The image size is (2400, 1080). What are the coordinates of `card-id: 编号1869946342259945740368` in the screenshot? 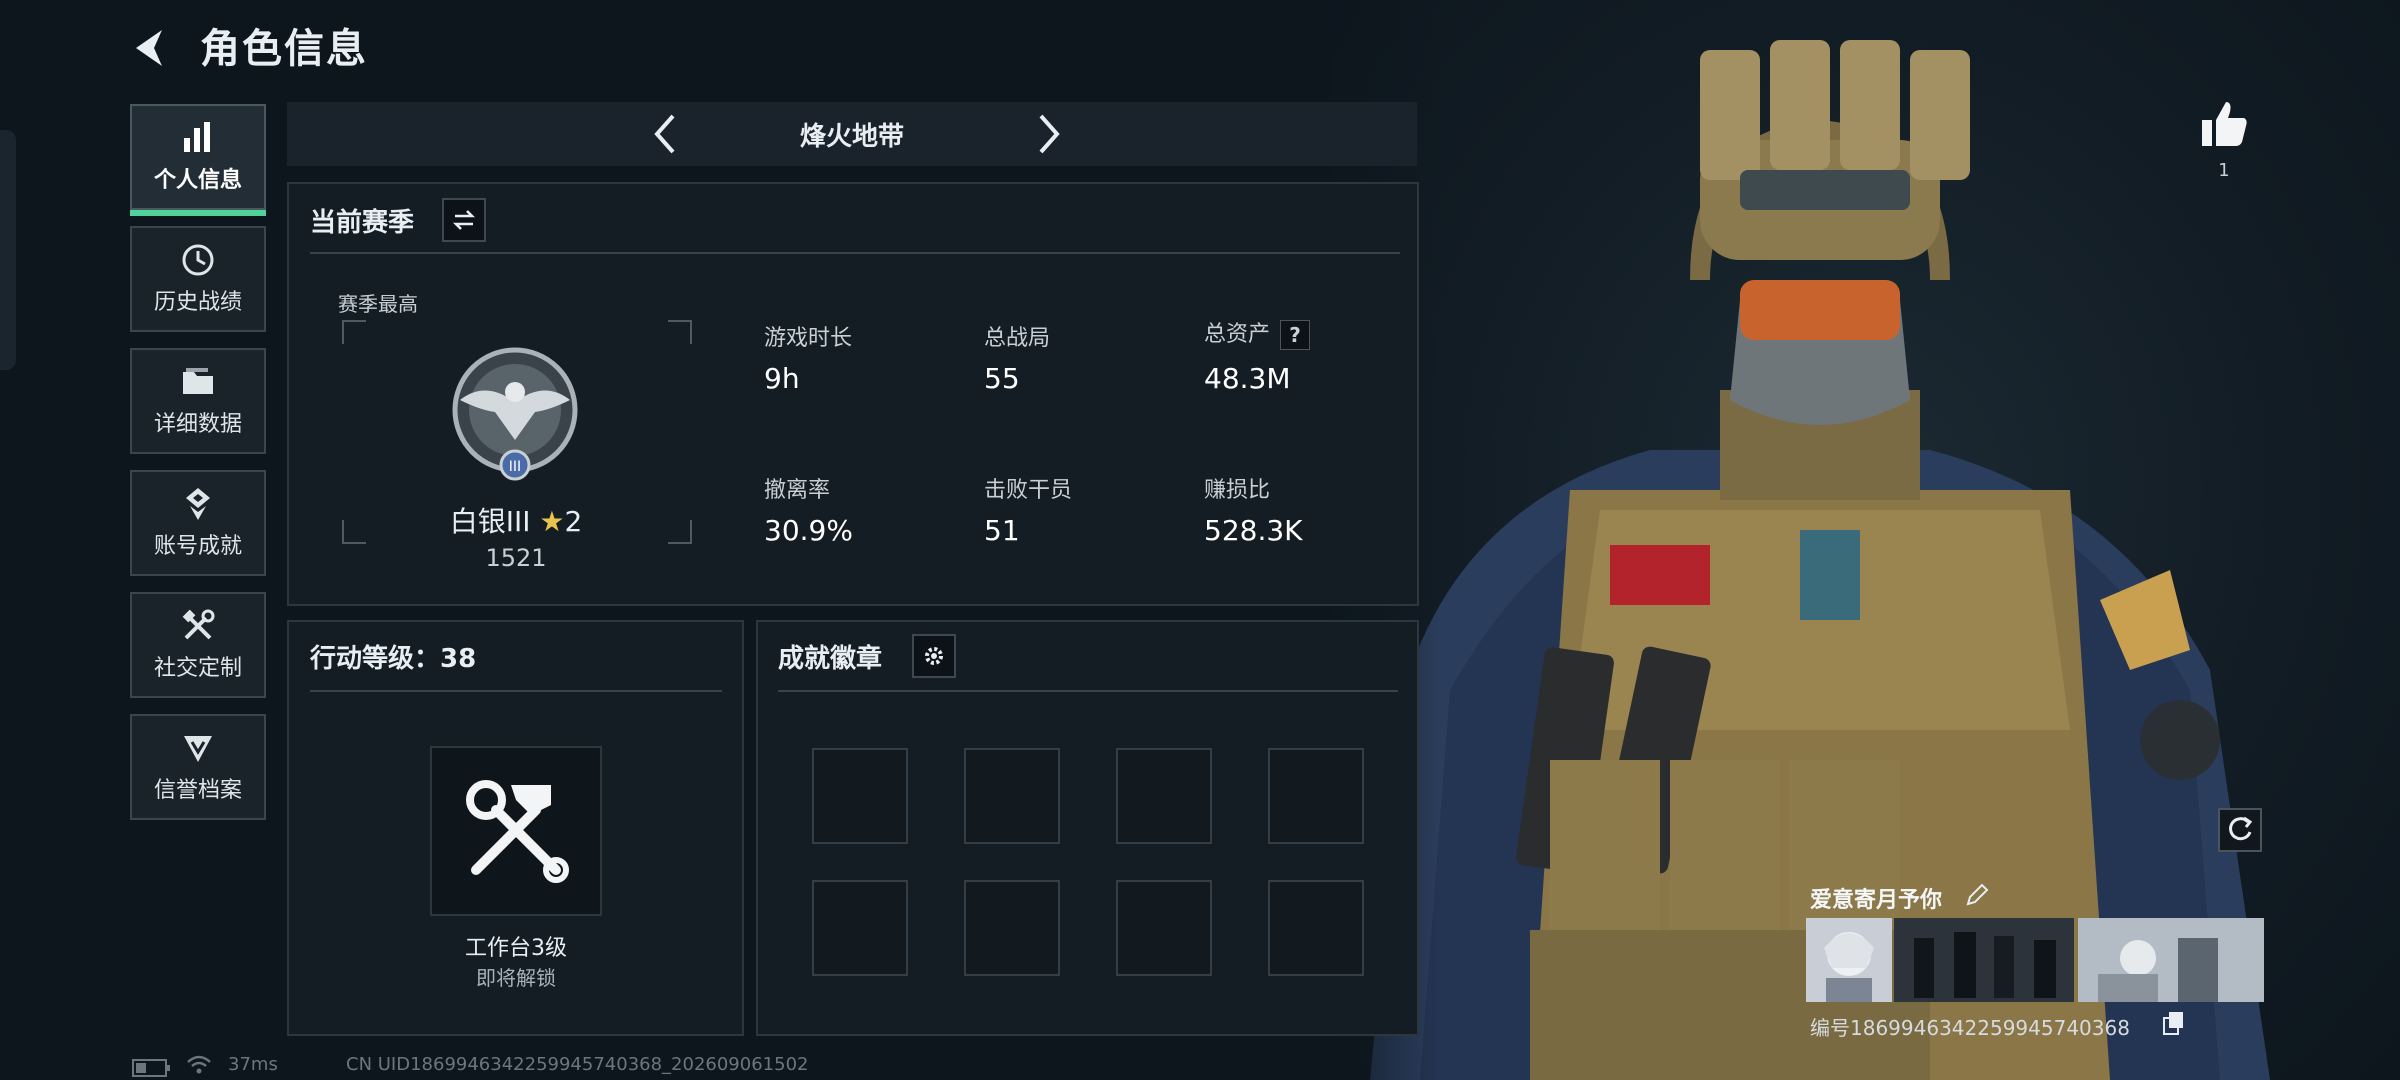 It's located at (1970, 1028).